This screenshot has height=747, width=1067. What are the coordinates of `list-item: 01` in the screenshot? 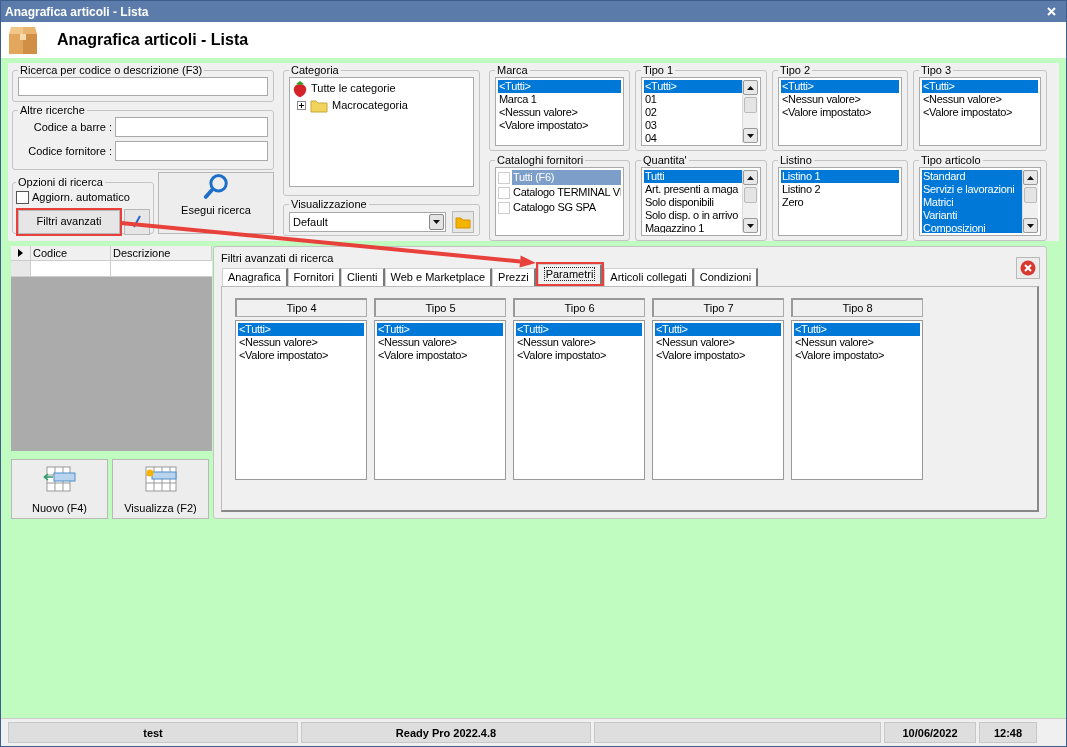 It's located at (693, 99).